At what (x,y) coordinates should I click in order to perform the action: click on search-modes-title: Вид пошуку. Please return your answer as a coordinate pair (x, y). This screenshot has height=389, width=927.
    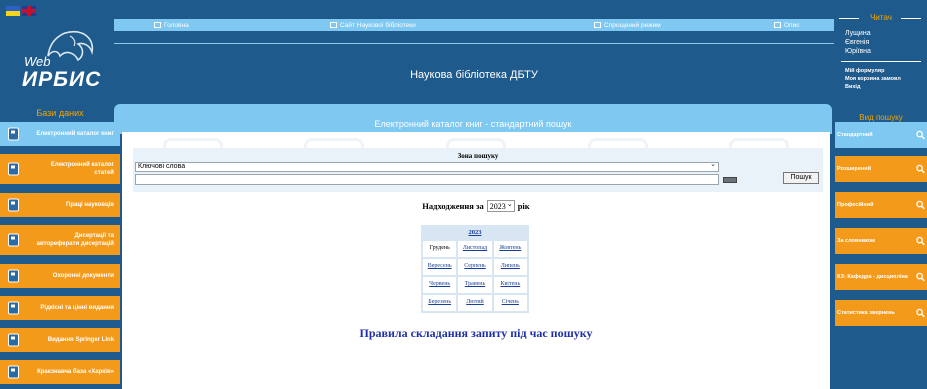
    Looking at the image, I should click on (881, 117).